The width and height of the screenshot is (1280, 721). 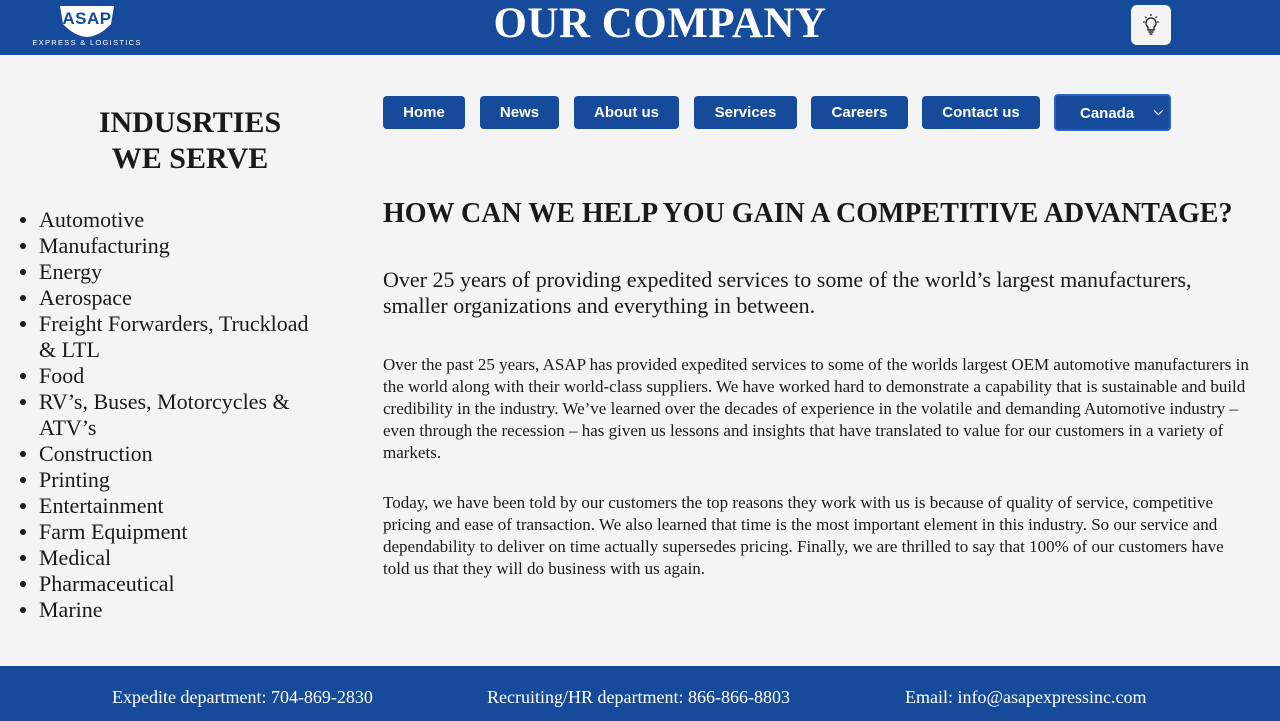 What do you see at coordinates (859, 112) in the screenshot?
I see `nav-careers-button: Careers` at bounding box center [859, 112].